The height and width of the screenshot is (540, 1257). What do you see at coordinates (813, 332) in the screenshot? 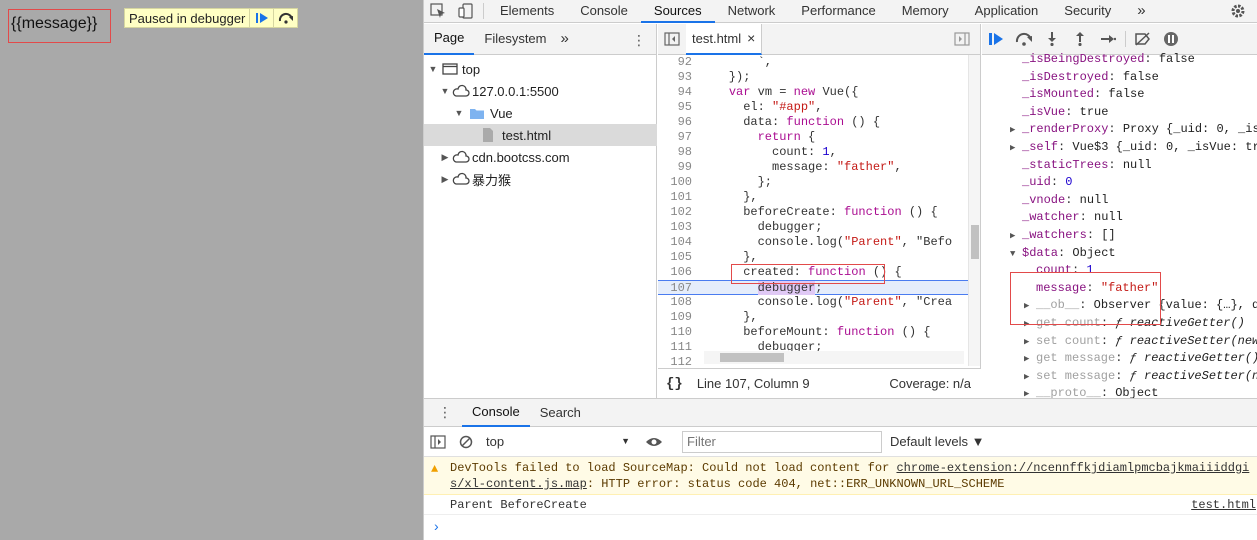
I see `code-line: 110 beforeMount: function () {` at bounding box center [813, 332].